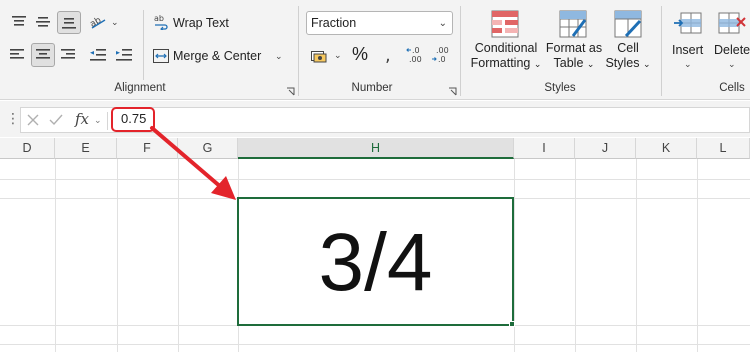 This screenshot has width=750, height=352. What do you see at coordinates (628, 24) in the screenshot?
I see `cell-styles-icon` at bounding box center [628, 24].